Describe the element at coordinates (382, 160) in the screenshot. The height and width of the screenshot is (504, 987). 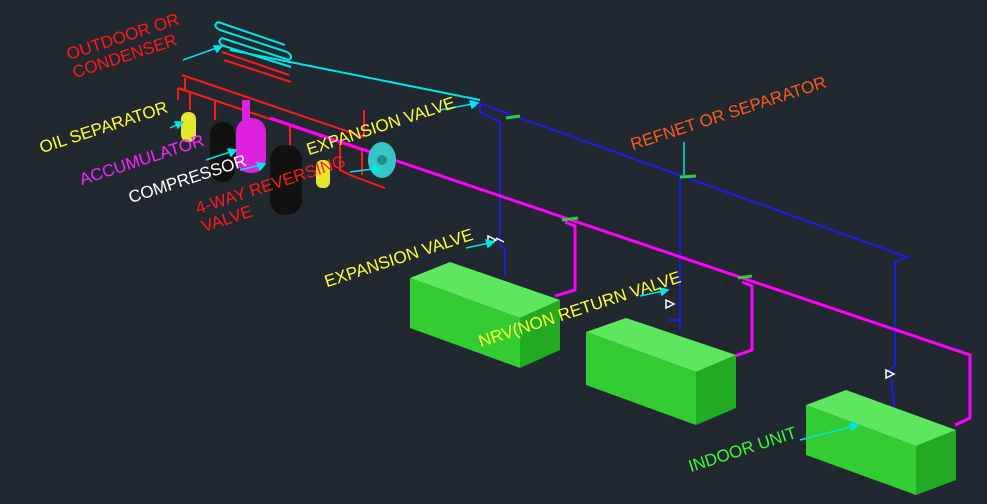
I see `four-way-valve-symbol` at that location.